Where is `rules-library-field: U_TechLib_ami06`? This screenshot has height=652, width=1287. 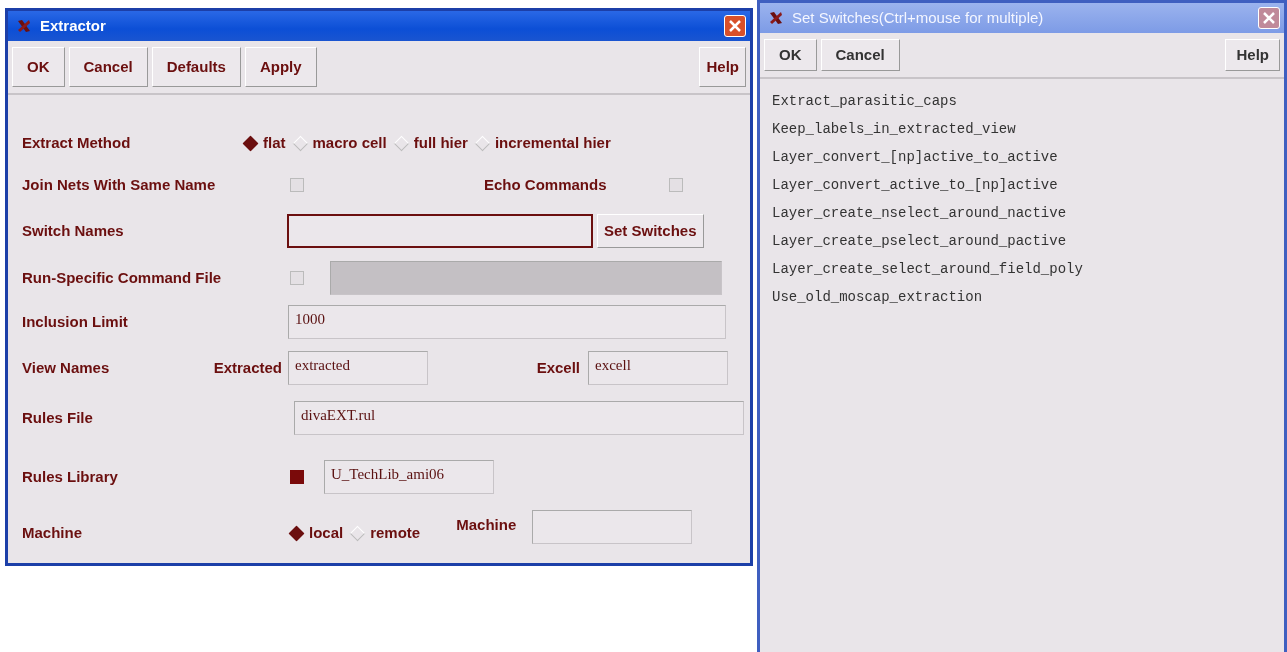 rules-library-field: U_TechLib_ami06 is located at coordinates (409, 477).